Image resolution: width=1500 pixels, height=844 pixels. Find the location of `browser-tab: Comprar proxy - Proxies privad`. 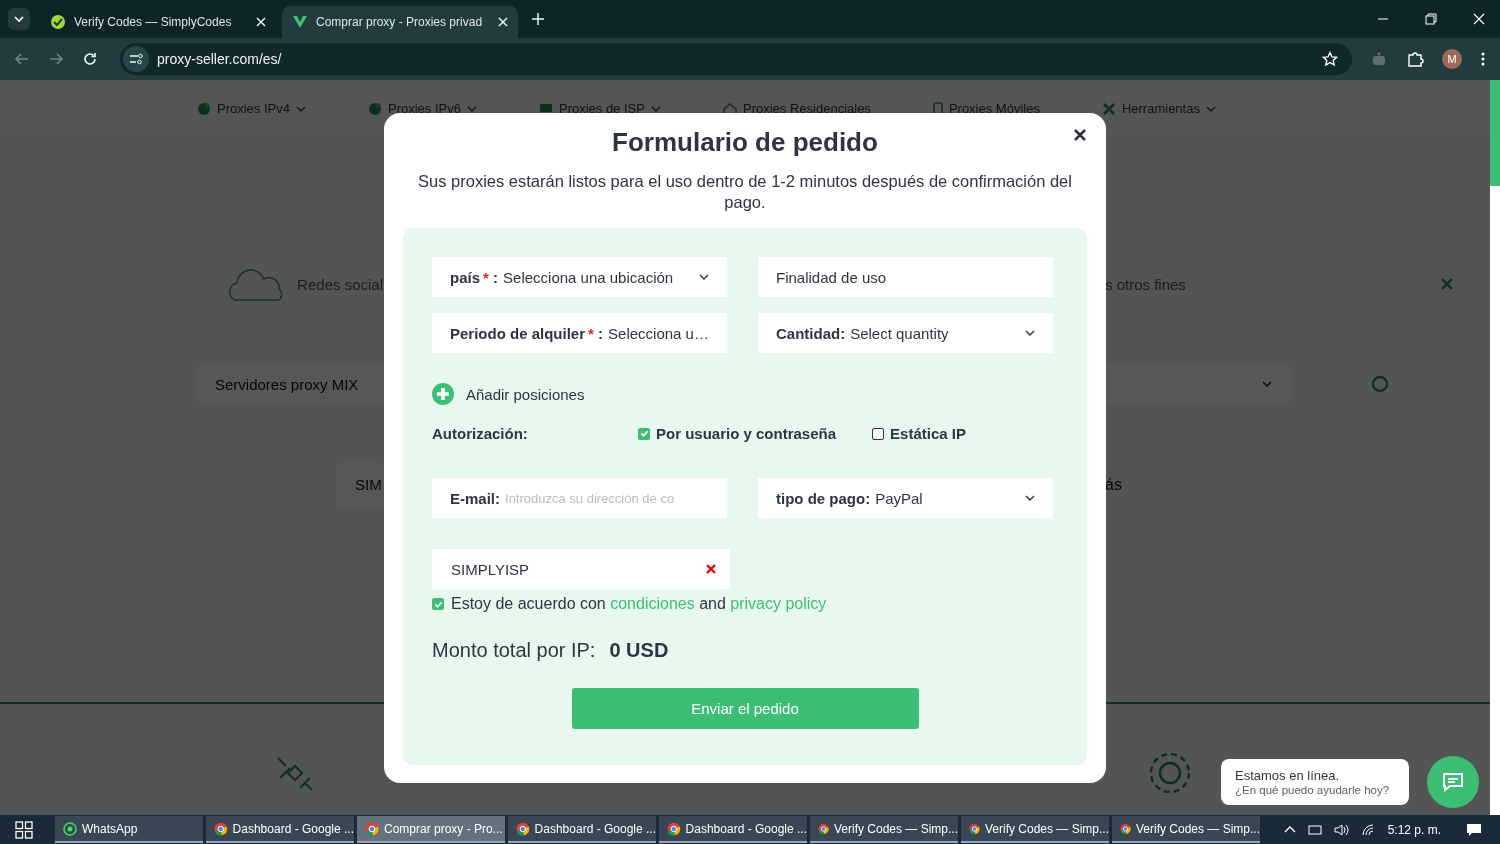

browser-tab: Comprar proxy - Proxies privad is located at coordinates (400, 22).